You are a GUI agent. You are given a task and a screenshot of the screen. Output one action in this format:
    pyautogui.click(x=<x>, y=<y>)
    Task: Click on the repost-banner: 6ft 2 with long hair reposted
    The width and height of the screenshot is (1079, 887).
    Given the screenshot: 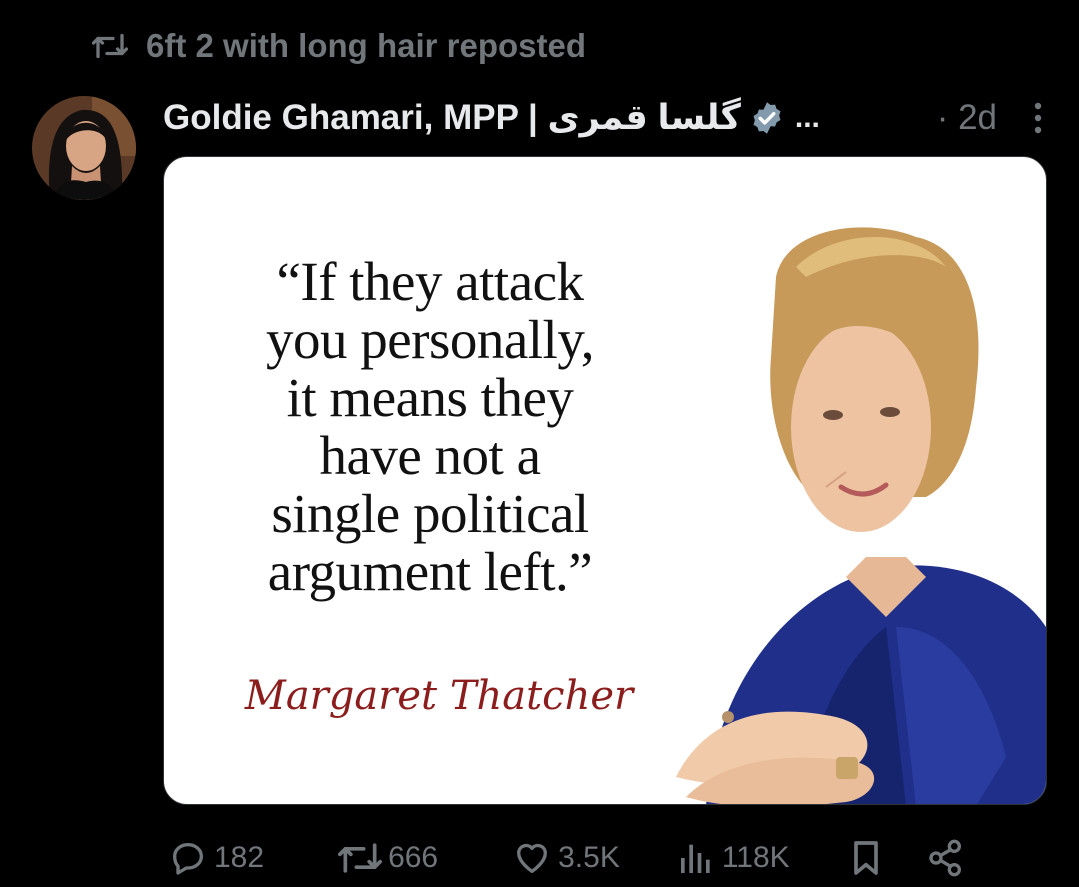 What is the action you would take?
    pyautogui.click(x=339, y=46)
    